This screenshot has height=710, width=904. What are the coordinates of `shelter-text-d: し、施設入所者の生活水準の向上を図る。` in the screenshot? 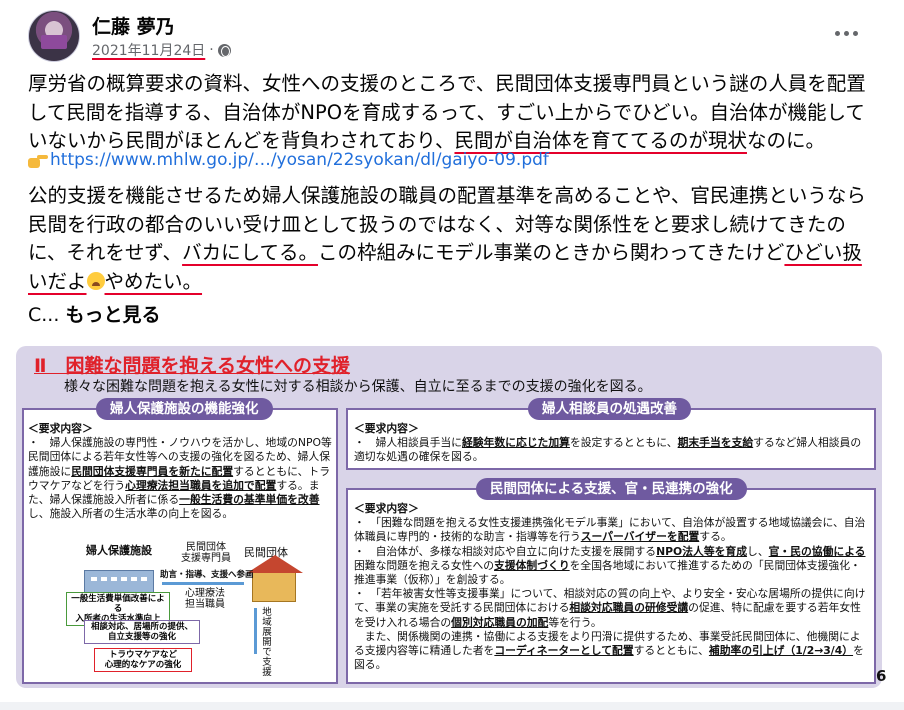 It's located at (131, 514).